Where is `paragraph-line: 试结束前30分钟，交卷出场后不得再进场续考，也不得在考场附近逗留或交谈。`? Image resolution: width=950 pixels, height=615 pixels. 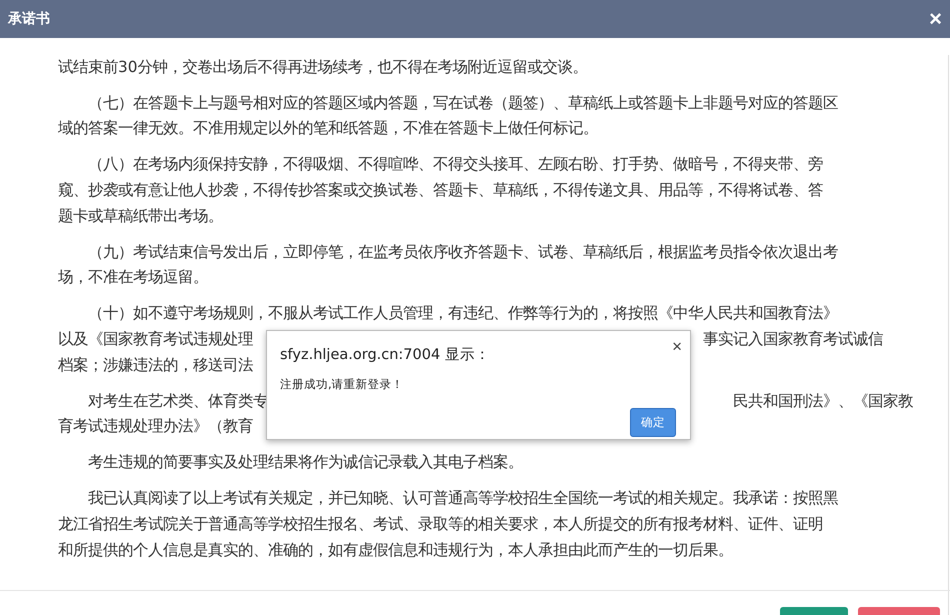
paragraph-line: 试结束前30分钟，交卷出场后不得再进场续考，也不得在考场附近逗留或交谈。 is located at coordinates (323, 67).